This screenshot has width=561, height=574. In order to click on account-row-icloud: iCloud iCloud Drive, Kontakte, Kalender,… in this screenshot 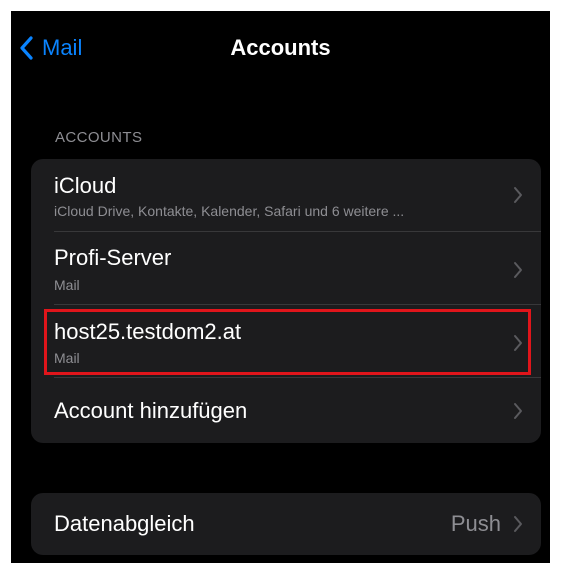, I will do `click(286, 195)`.